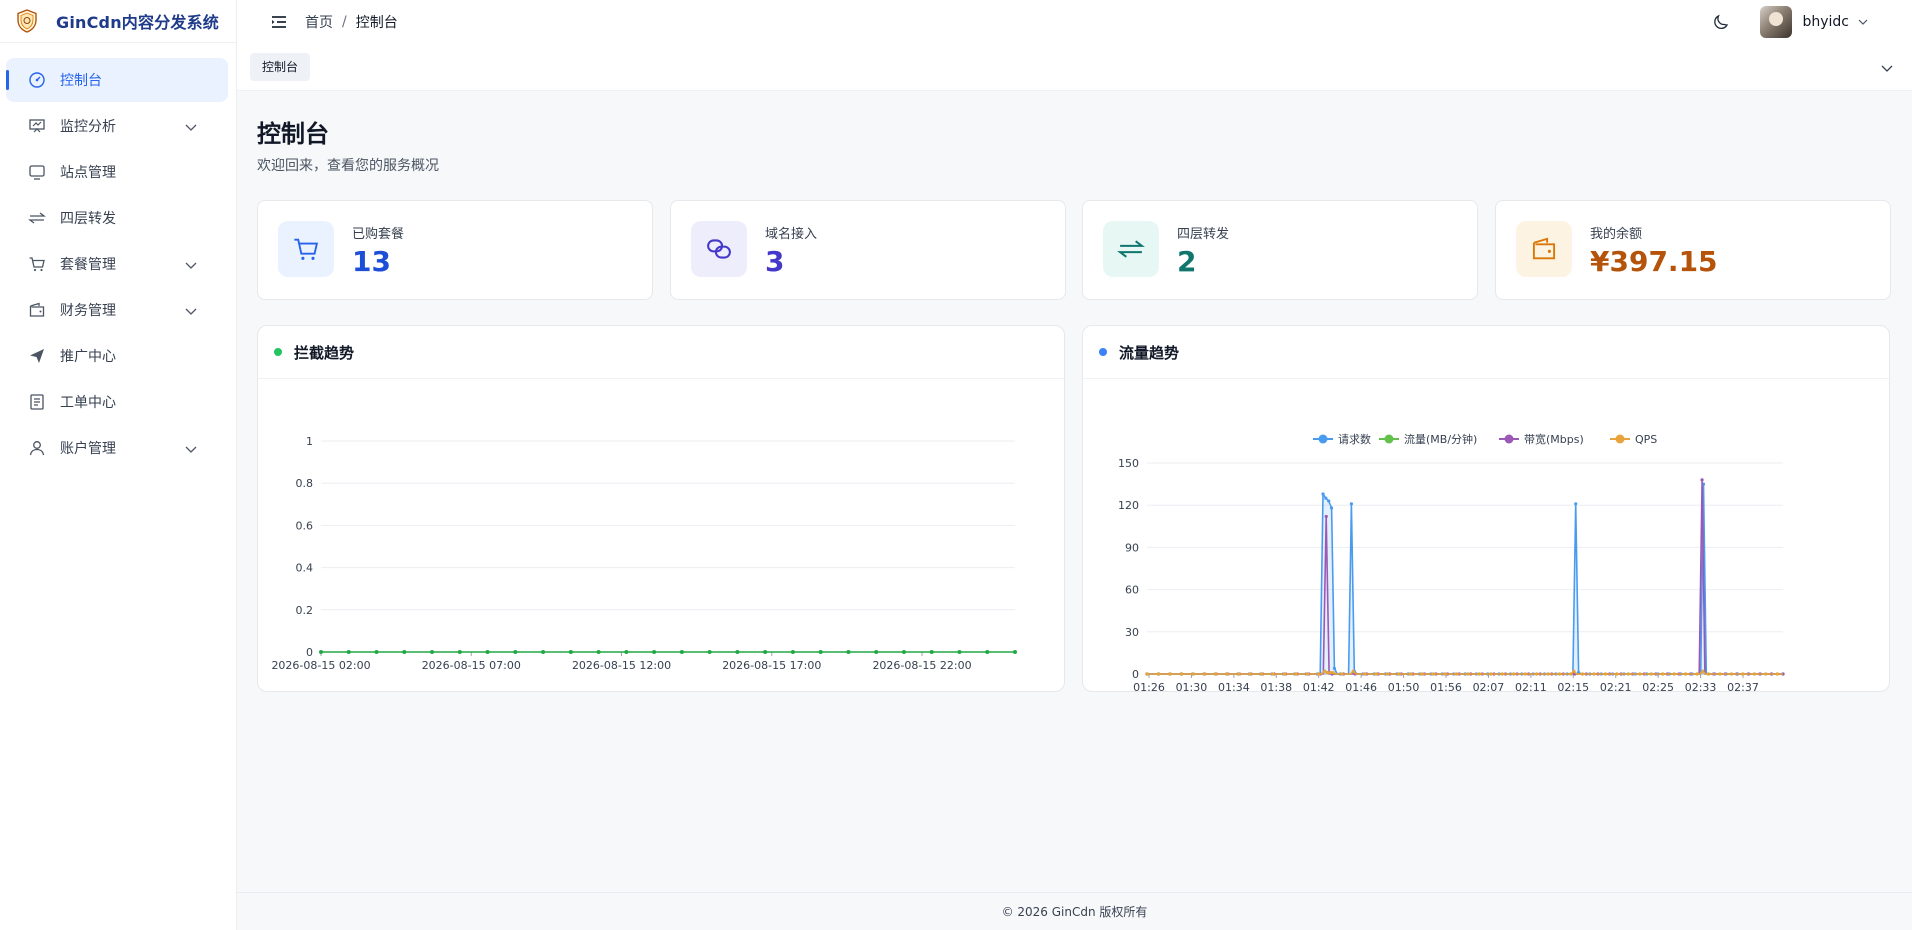 Image resolution: width=1912 pixels, height=930 pixels. What do you see at coordinates (1149, 686) in the screenshot?
I see `x-tick-label: 01:26` at bounding box center [1149, 686].